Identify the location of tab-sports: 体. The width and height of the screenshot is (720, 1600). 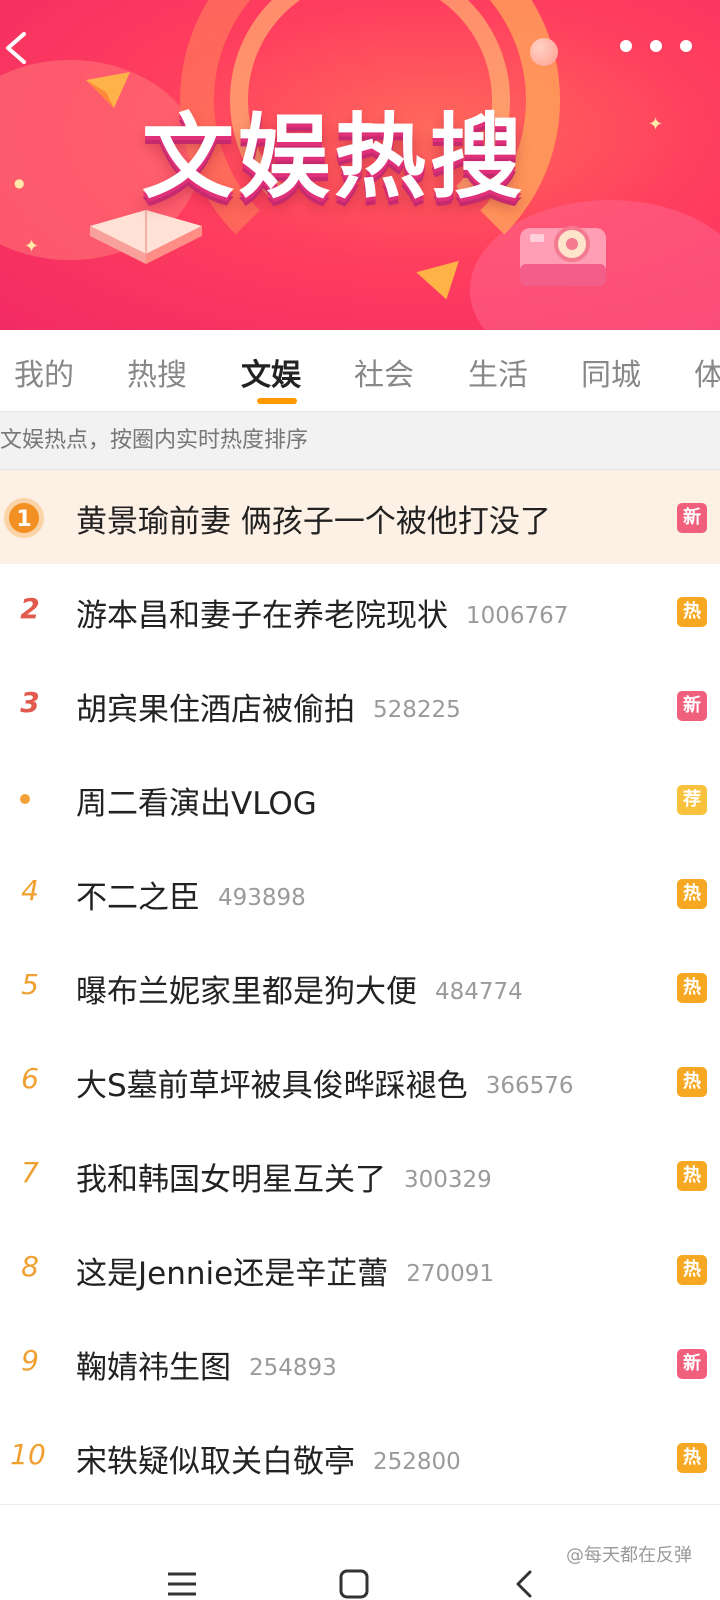
(707, 372).